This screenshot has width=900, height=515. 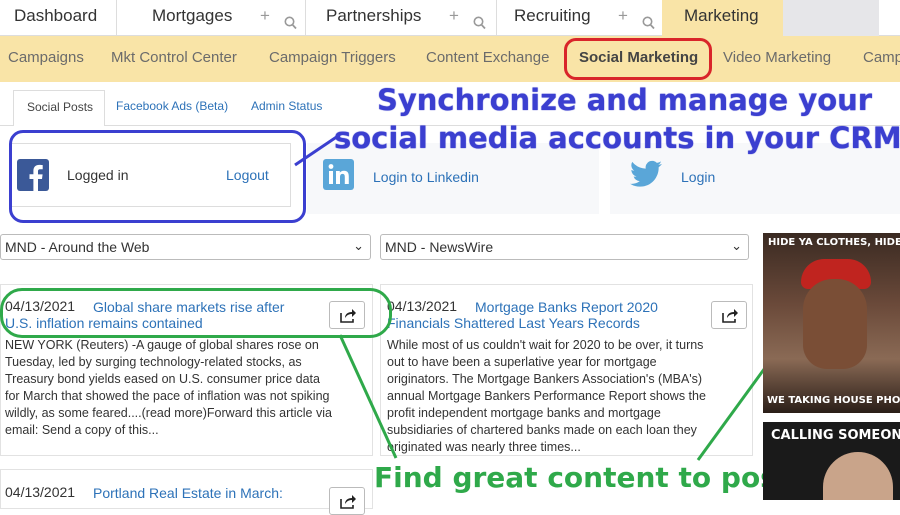 I want to click on tab-partnerships: Partnerships +, so click(x=411, y=18).